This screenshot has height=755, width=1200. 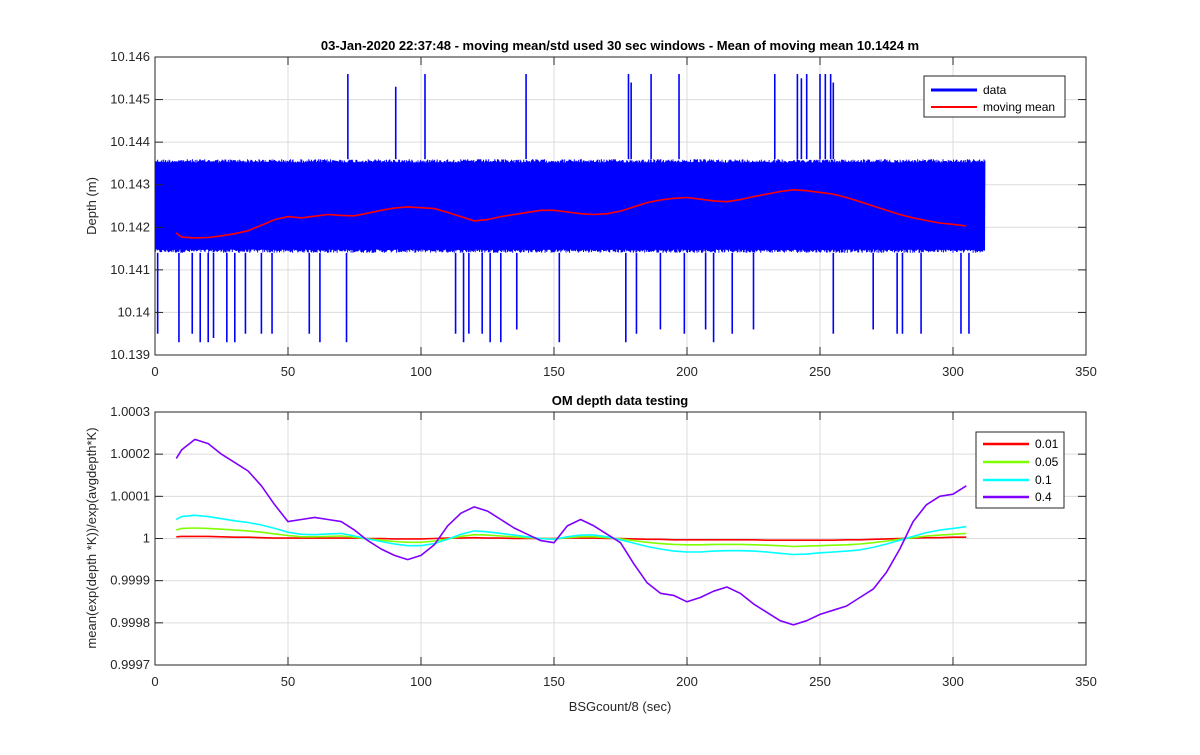 I want to click on legend-label-moving-mean: moving mean, so click(x=1019, y=107).